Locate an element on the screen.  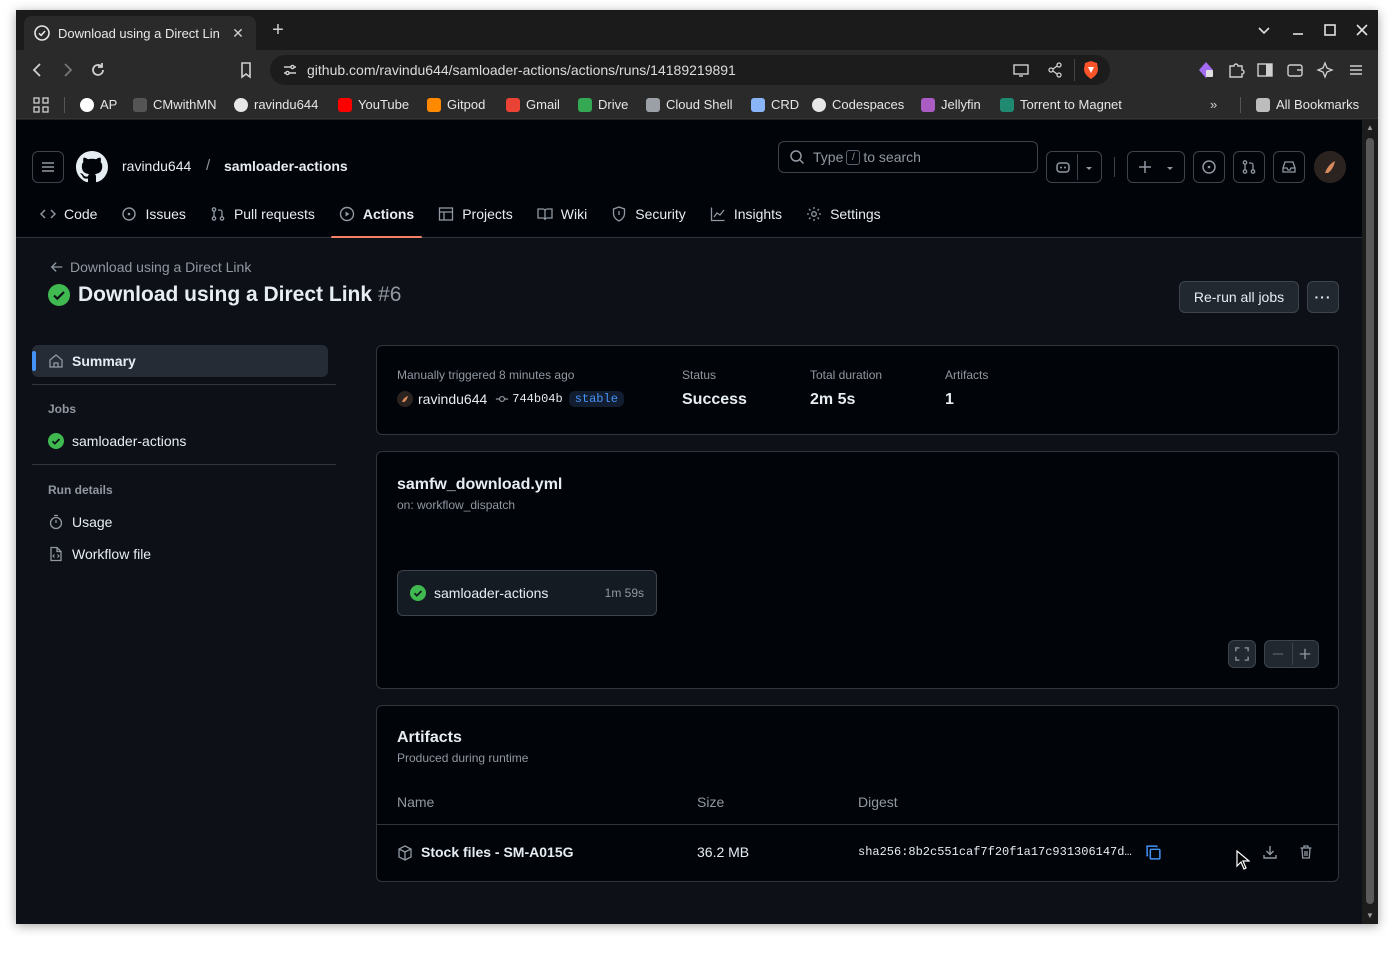
tab-projects: Projects is located at coordinates (475, 214).